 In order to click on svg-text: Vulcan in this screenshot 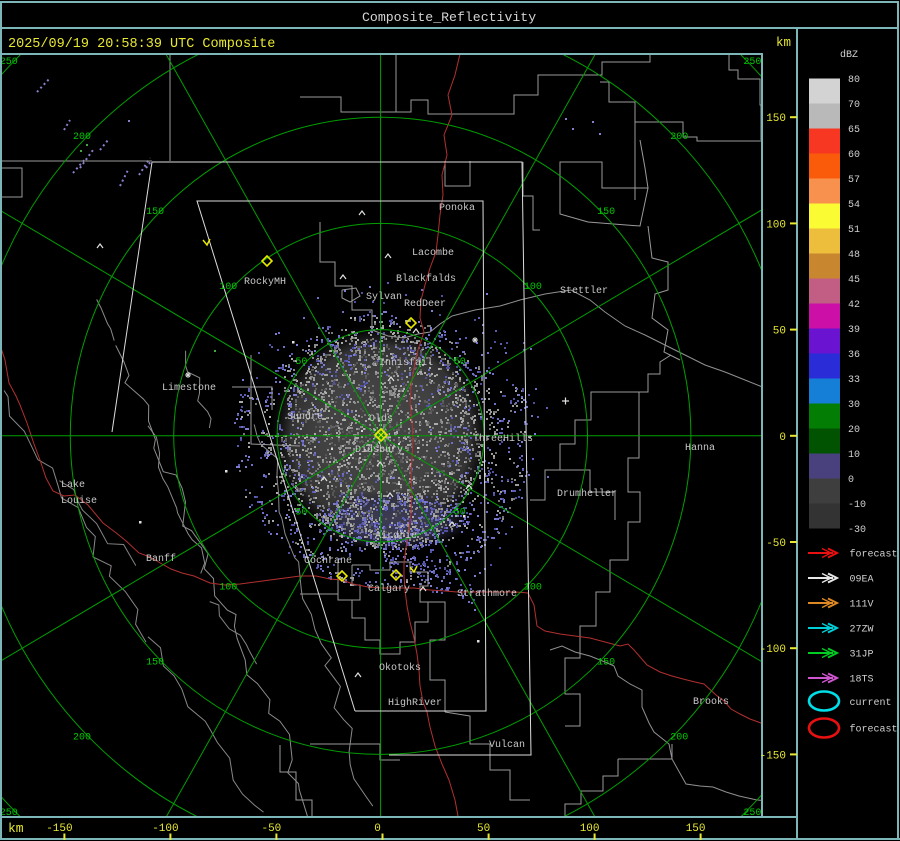, I will do `click(507, 745)`.